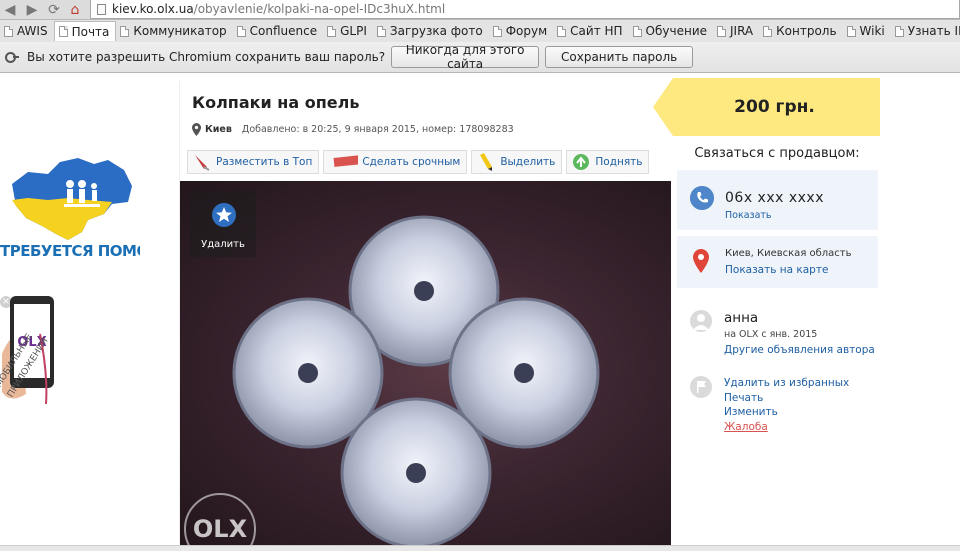  Describe the element at coordinates (32, 10) in the screenshot. I see `forward-icon: ▶` at that location.